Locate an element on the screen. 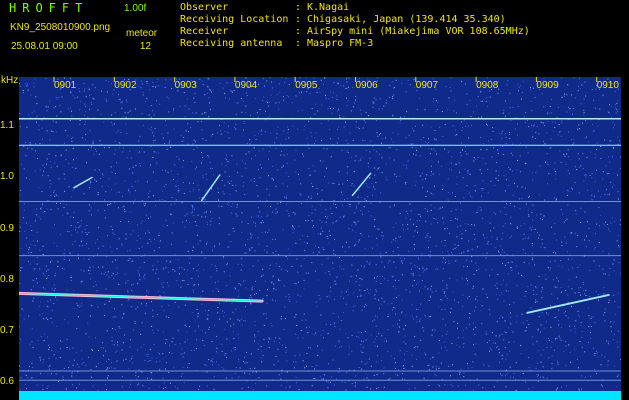  info-value: AirSpy mini (Miakejima VOR 108.65MHz) is located at coordinates (418, 31).